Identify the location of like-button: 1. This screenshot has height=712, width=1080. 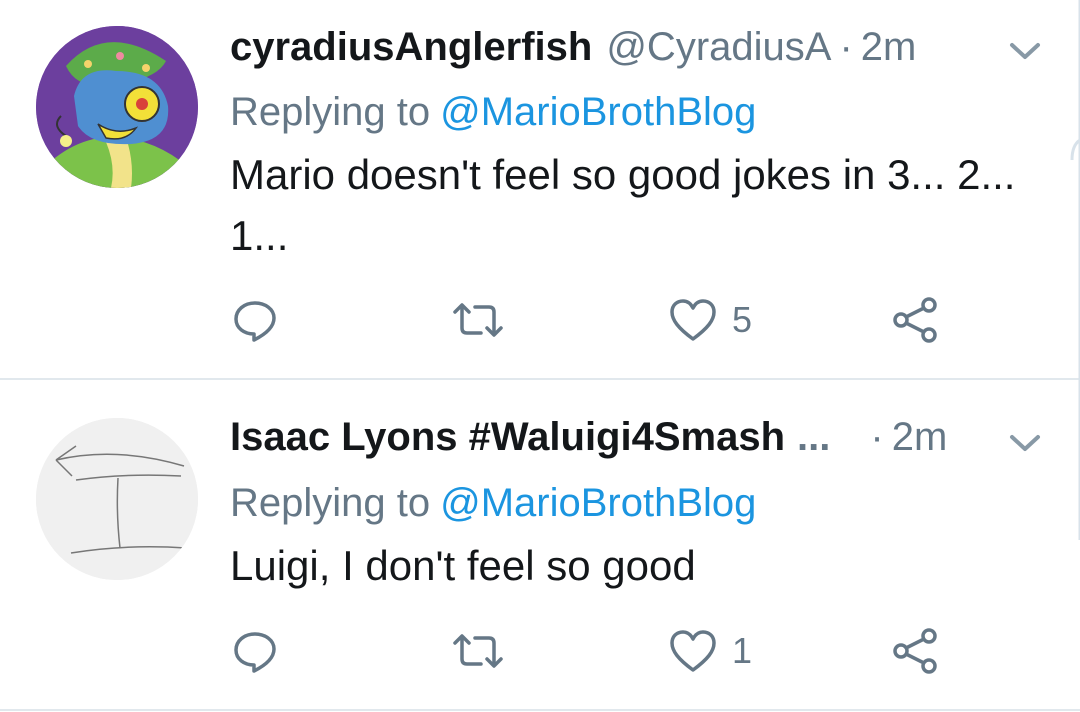
(710, 651).